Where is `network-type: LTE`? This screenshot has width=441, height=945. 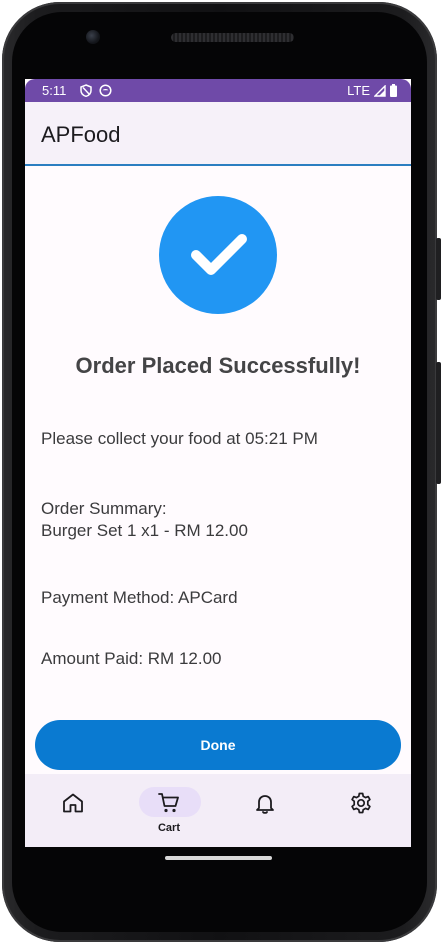 network-type: LTE is located at coordinates (358, 90).